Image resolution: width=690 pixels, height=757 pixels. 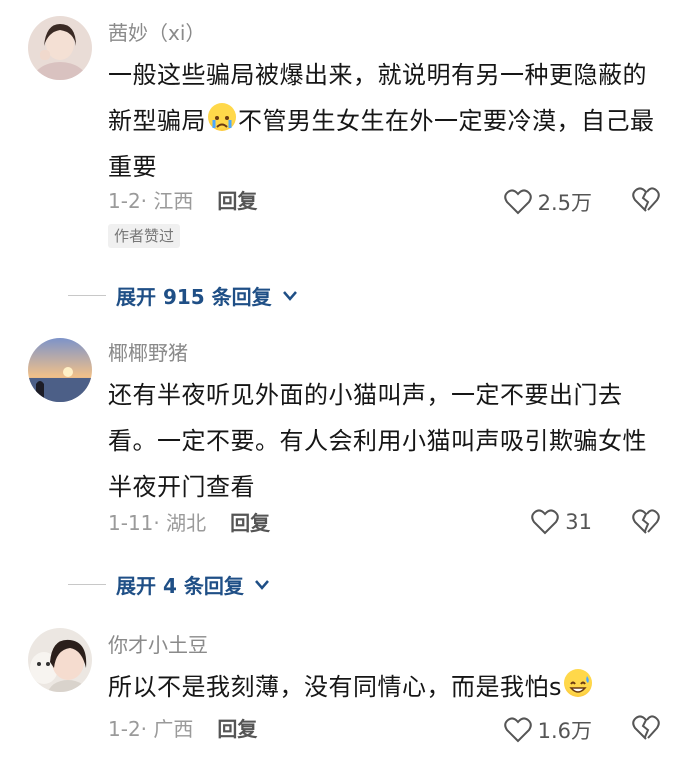 I want to click on comment-date-location: 1-11· 湖北, so click(x=157, y=523).